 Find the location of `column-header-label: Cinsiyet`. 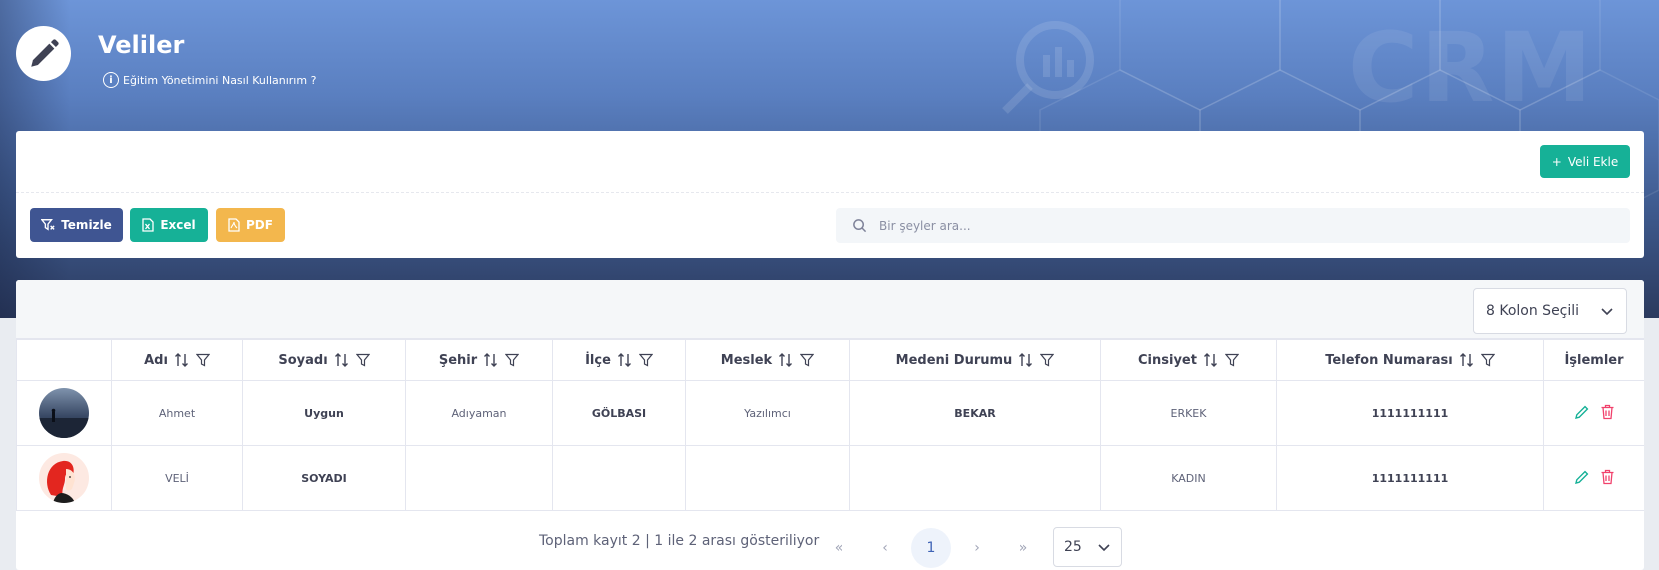

column-header-label: Cinsiyet is located at coordinates (1167, 360).